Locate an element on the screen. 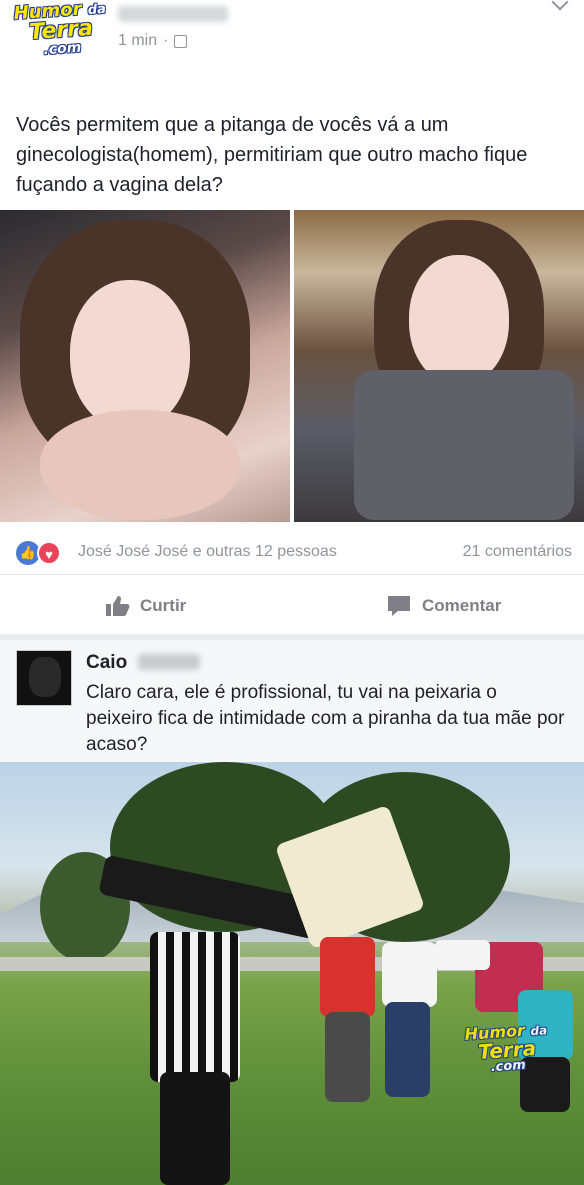 The height and width of the screenshot is (1185, 584). white-shirt-person is located at coordinates (409, 974).